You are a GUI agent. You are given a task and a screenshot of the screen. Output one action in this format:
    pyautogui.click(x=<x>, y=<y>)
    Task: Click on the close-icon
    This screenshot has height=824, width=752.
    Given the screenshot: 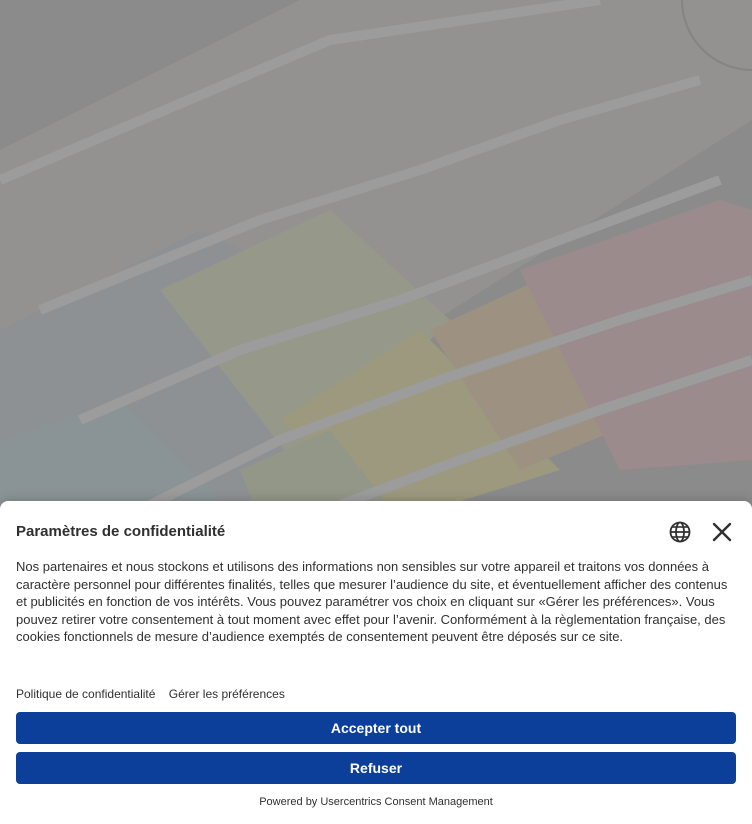 What is the action you would take?
    pyautogui.click(x=722, y=532)
    